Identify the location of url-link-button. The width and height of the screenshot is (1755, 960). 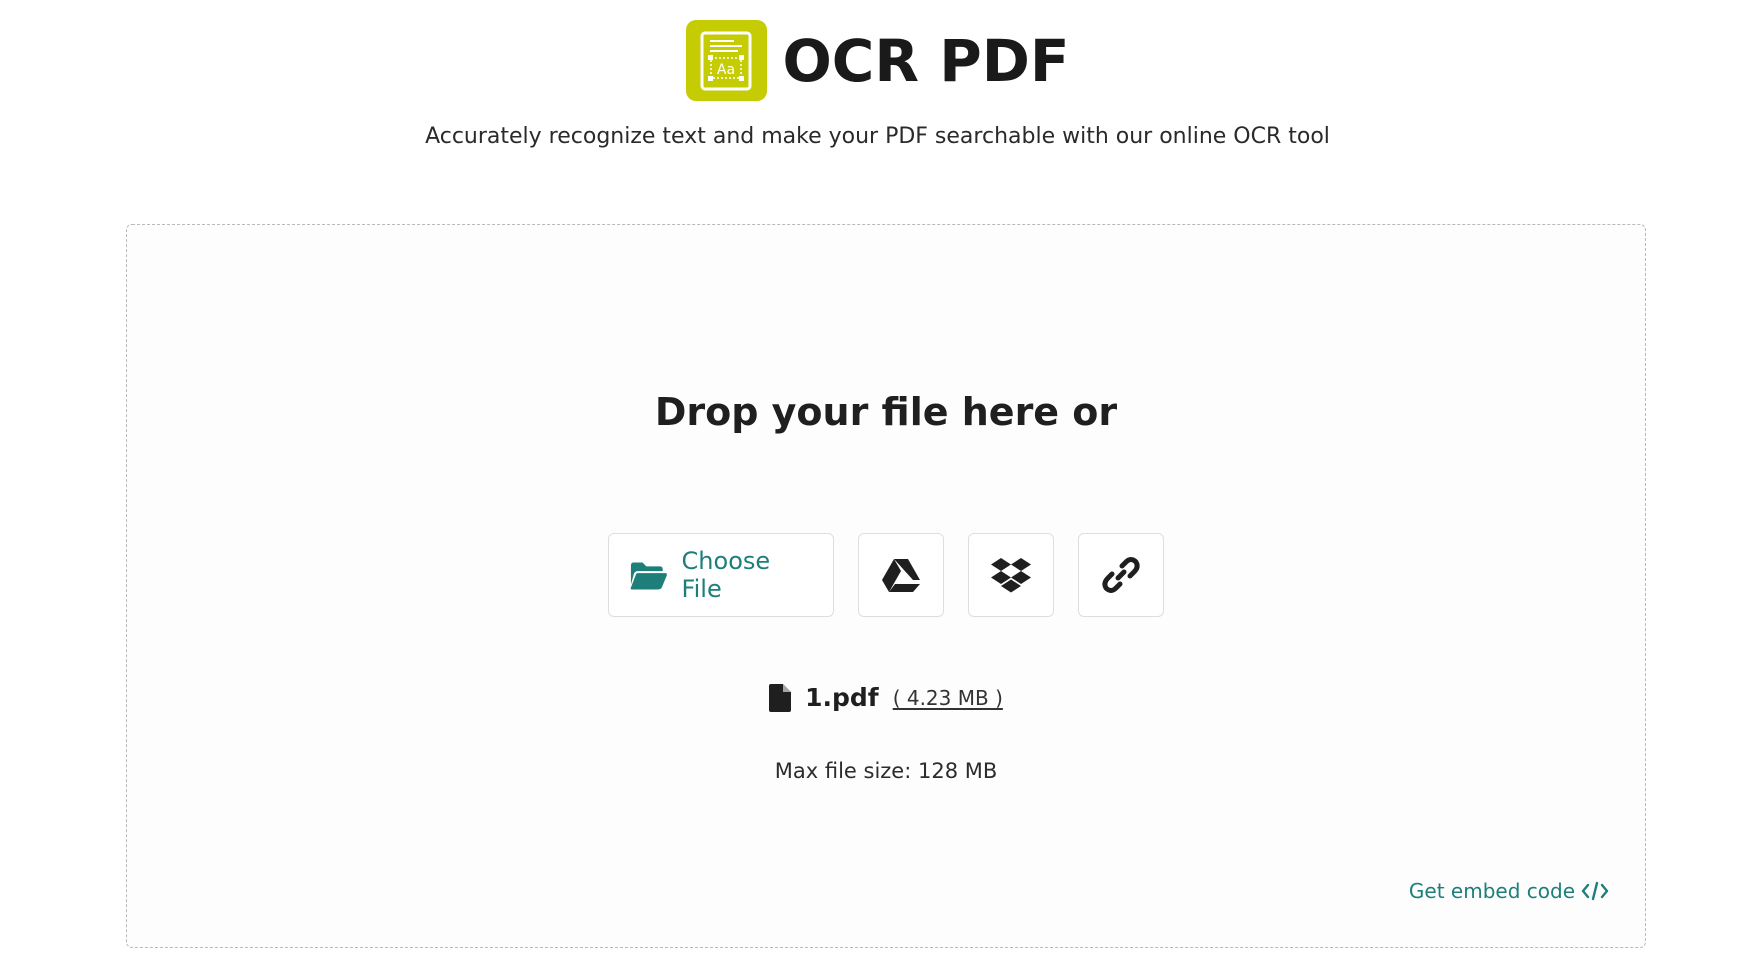
(1121, 575).